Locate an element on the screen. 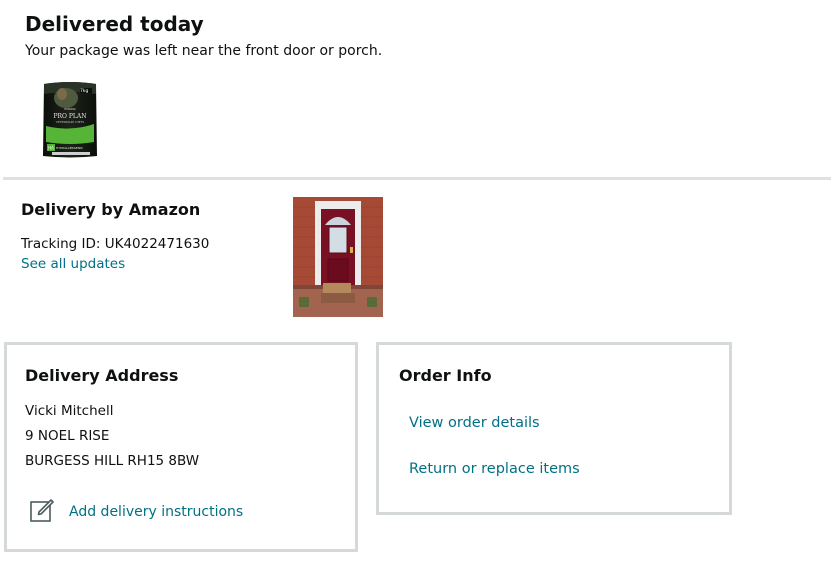  tracking-id: Tracking ID: UK4022471630 is located at coordinates (115, 244).